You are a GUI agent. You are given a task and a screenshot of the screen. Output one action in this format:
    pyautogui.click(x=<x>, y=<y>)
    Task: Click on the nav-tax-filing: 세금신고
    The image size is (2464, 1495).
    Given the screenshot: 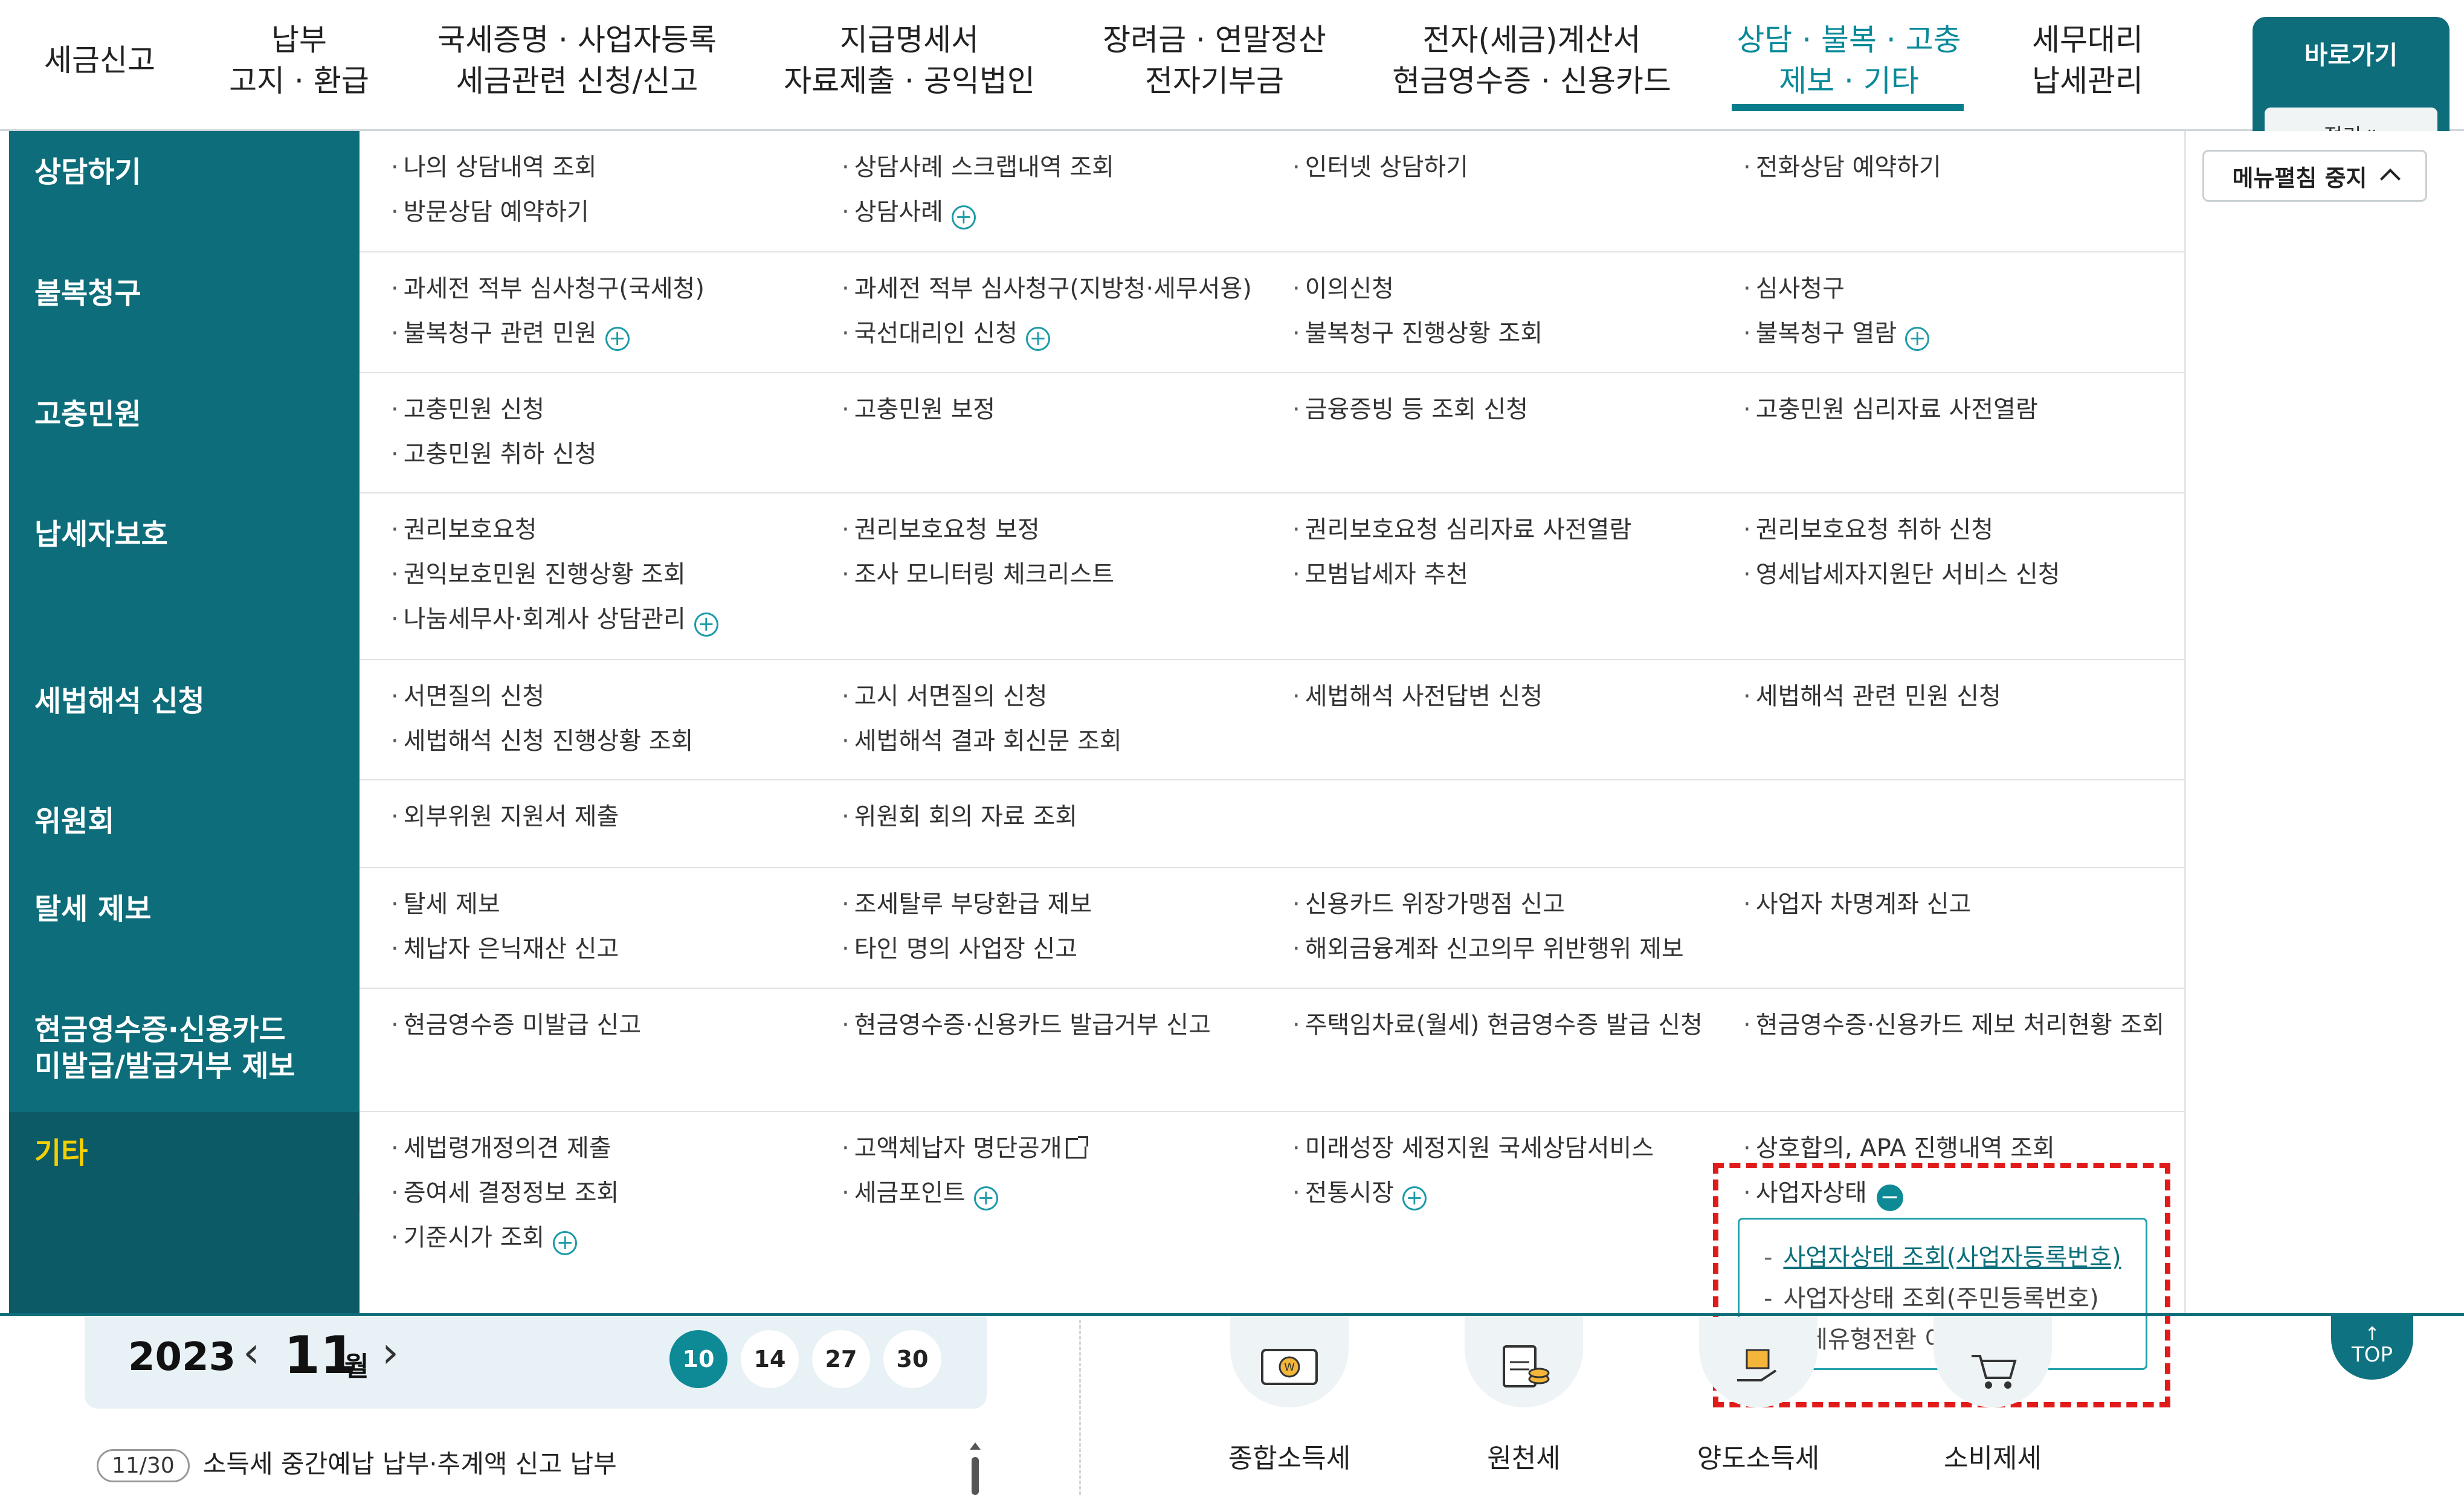 What is the action you would take?
    pyautogui.click(x=99, y=60)
    